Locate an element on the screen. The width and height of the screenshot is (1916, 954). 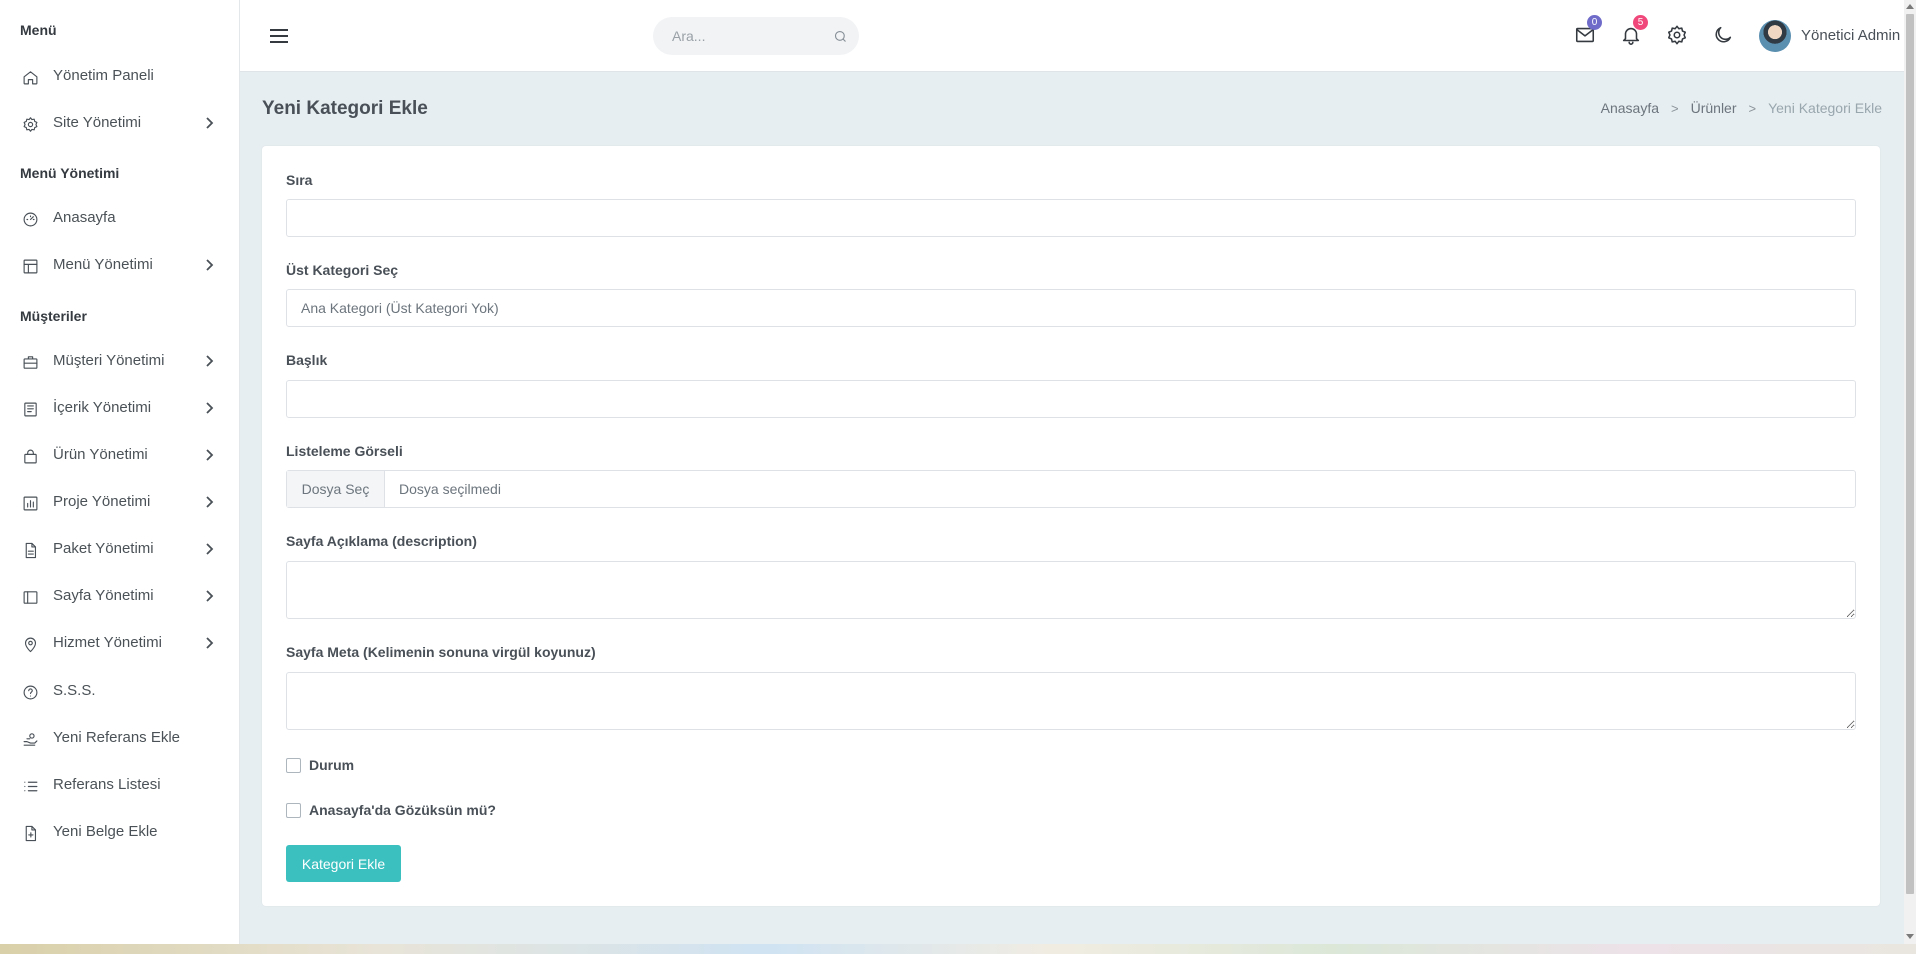
gorsel-file-input: Dosya Seç Dosya seçilmedi is located at coordinates (1071, 489).